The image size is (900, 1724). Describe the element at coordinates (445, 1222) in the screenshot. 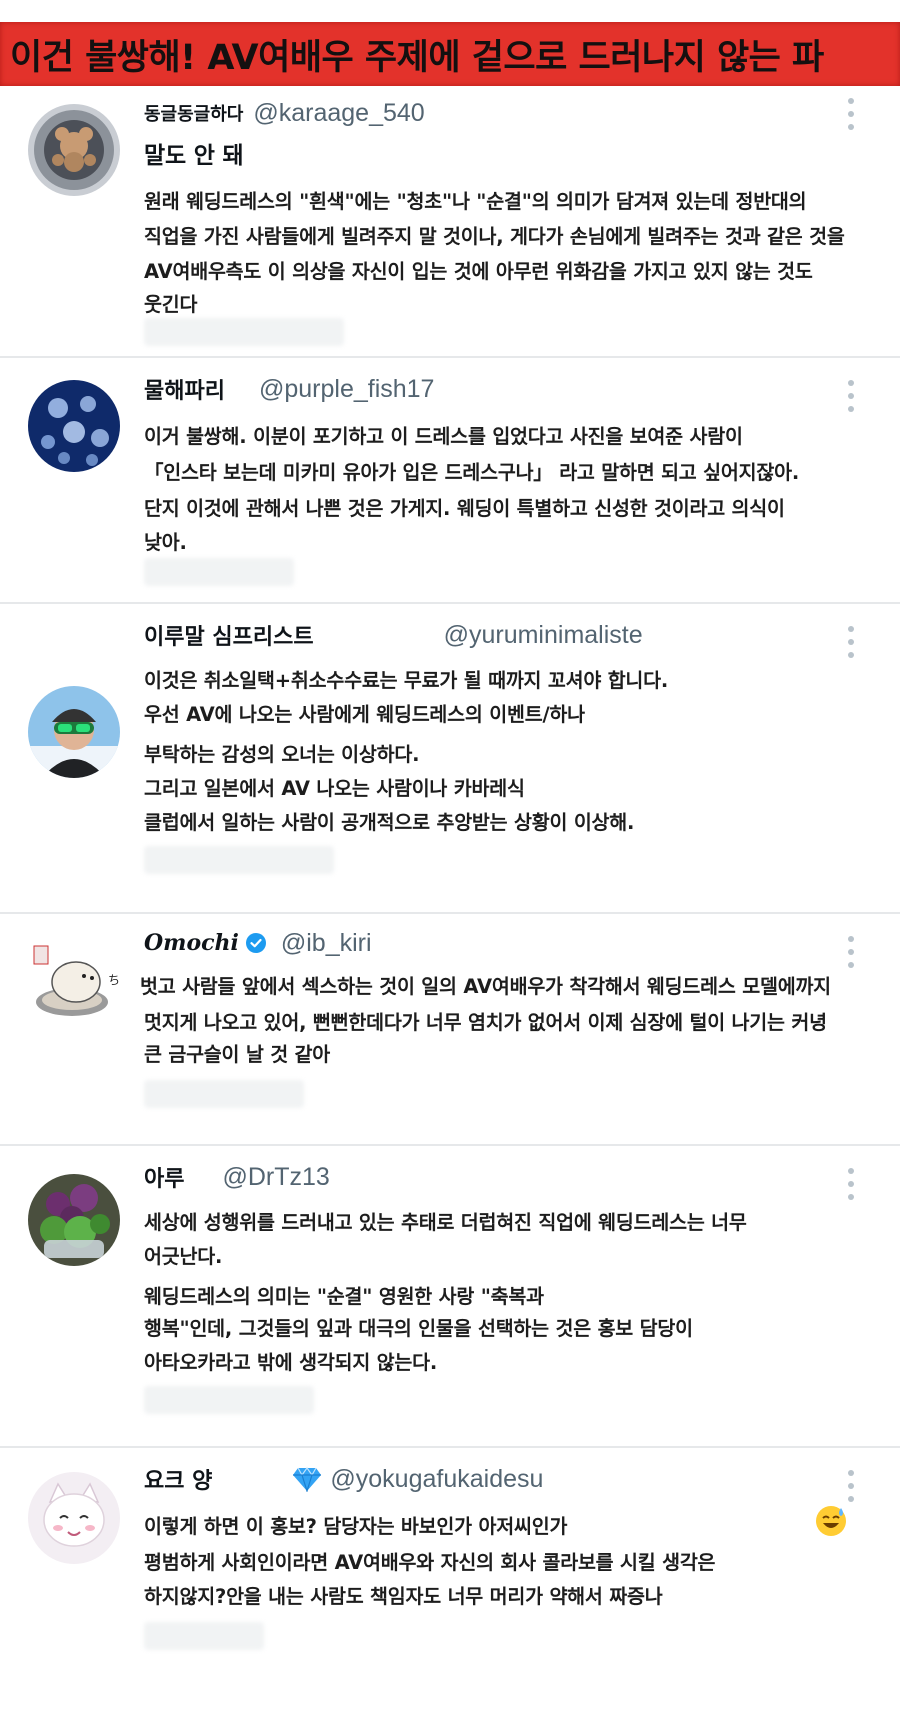

I see `tweet-text-line: 세상에 성행위를 드러내고 있는 추태로 더럽혀진 직업에 웨딩드레스는 너무` at that location.